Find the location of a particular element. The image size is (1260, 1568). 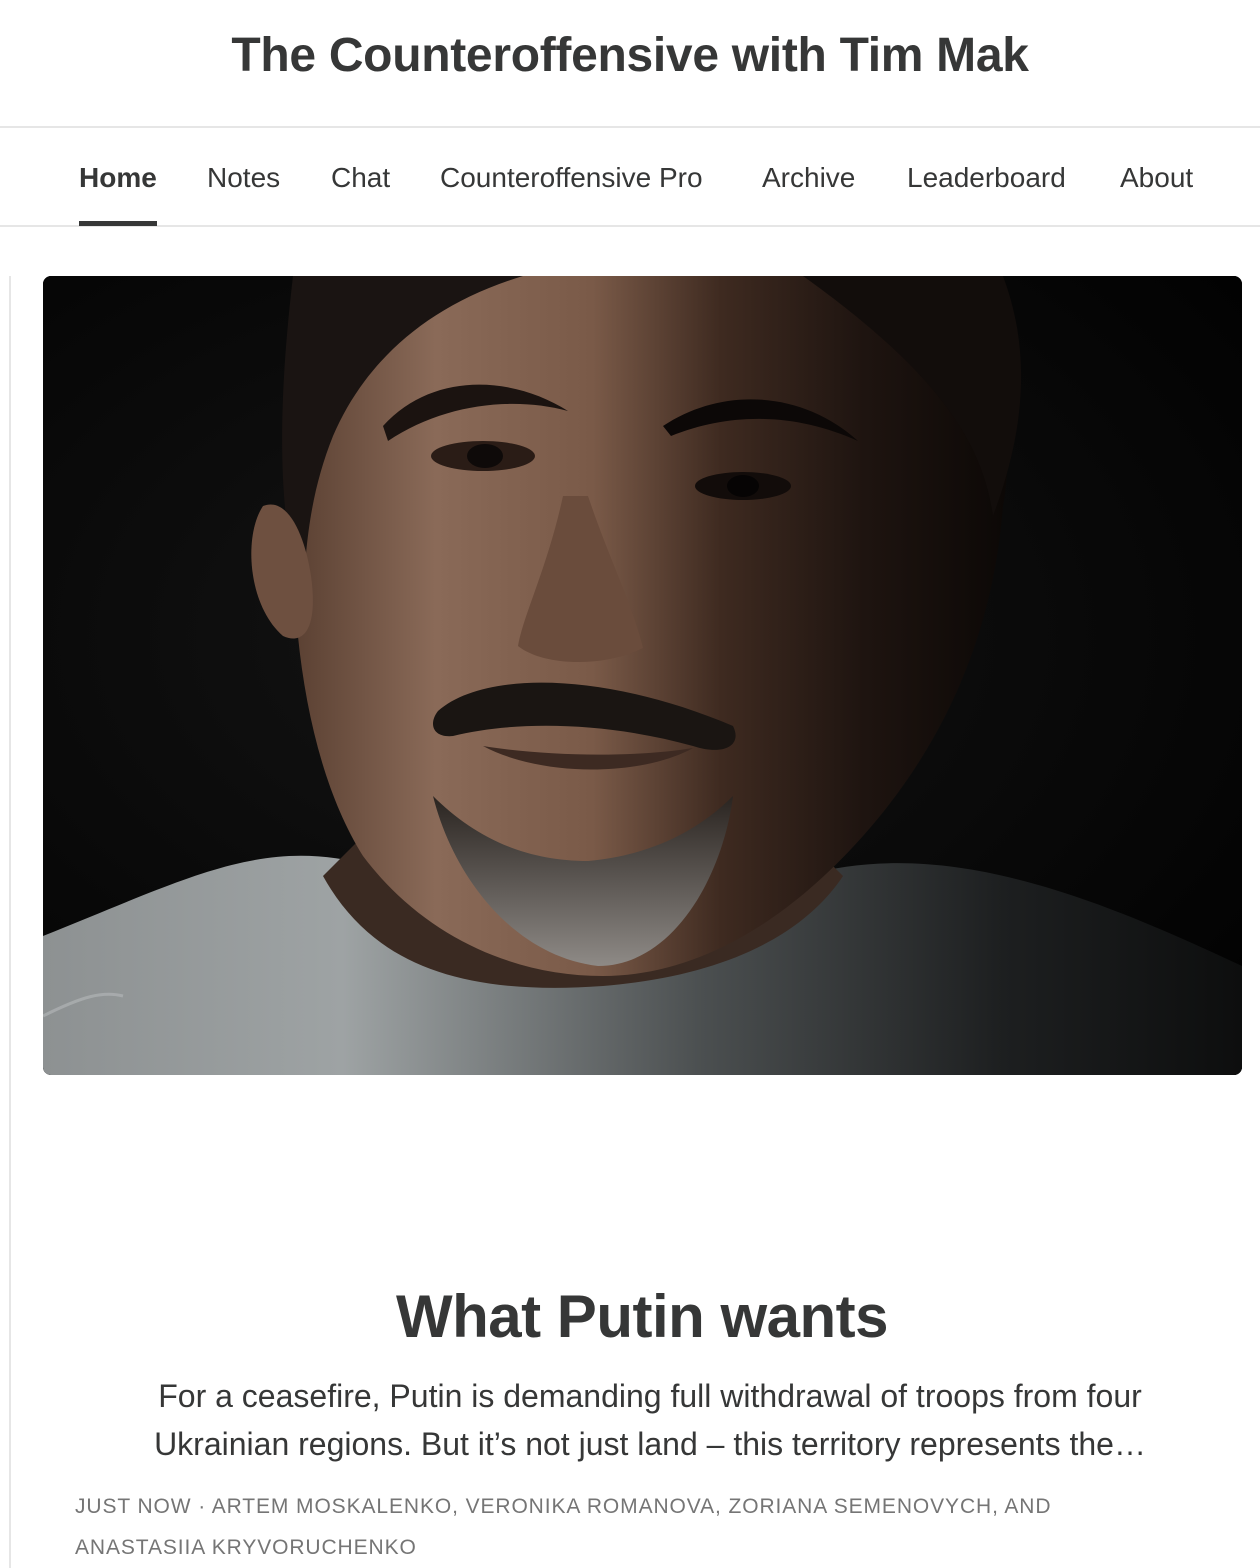

site-header: The Counteroffensive with Tim Mak is located at coordinates (630, 64).